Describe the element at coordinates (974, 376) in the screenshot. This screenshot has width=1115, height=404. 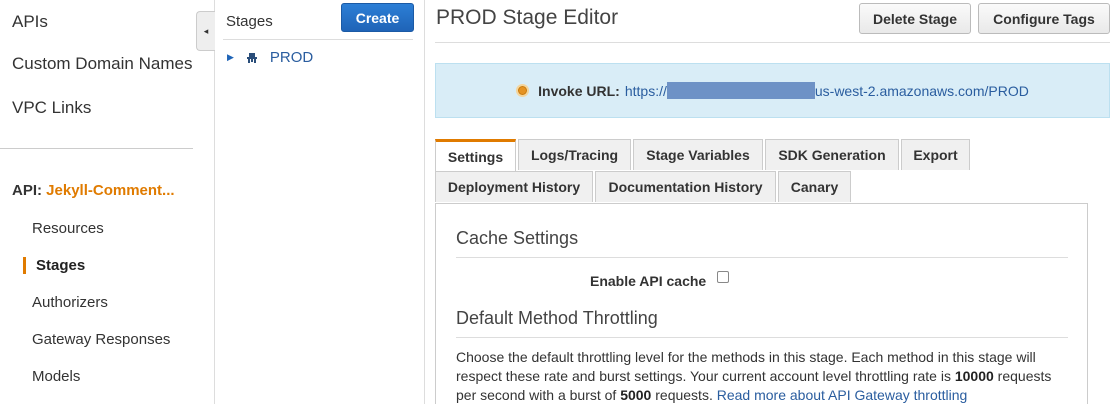
I see `throttle-rate: 10000` at that location.